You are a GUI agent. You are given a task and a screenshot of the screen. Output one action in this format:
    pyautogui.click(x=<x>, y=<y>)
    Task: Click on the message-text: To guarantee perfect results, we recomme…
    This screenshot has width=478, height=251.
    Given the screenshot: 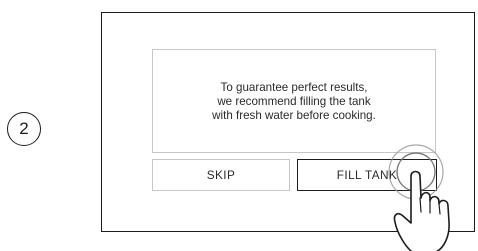 What is the action you would take?
    pyautogui.click(x=294, y=101)
    